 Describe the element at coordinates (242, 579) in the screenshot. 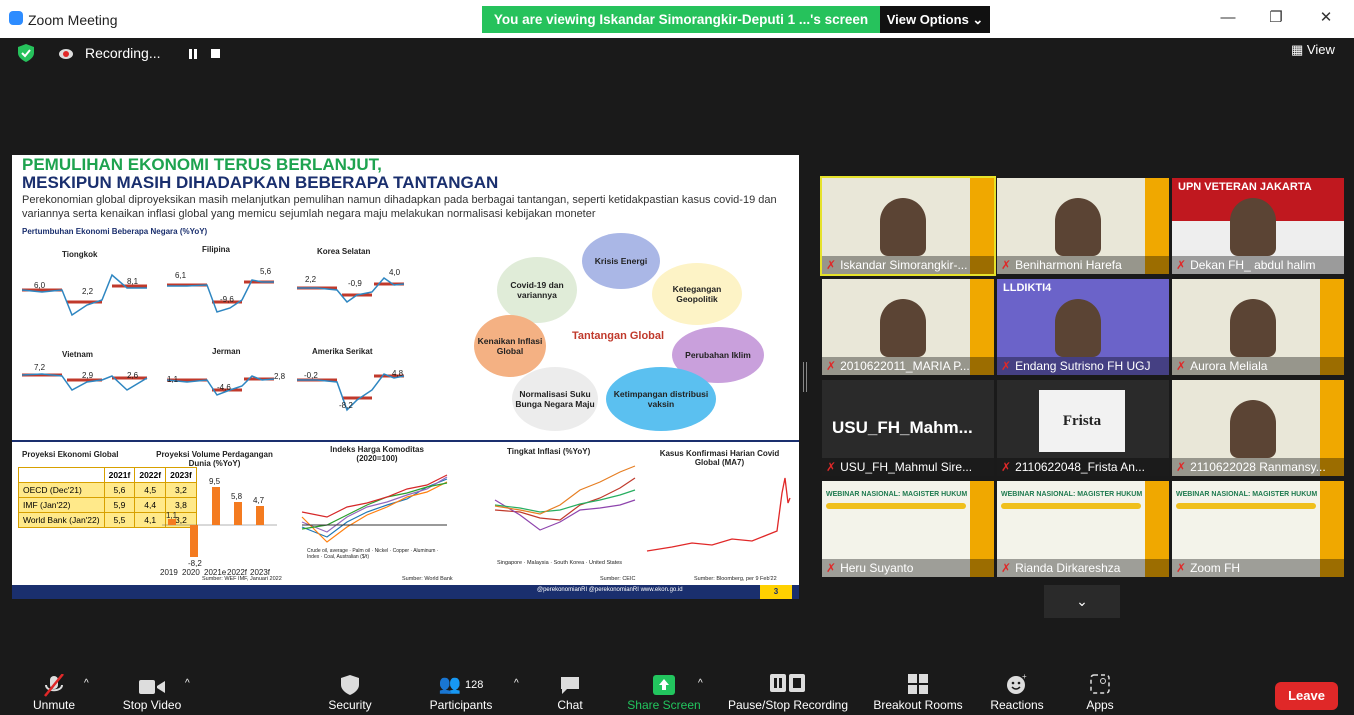

I see `trade-source: Sumber: WEF IMF, Januari 2022` at that location.